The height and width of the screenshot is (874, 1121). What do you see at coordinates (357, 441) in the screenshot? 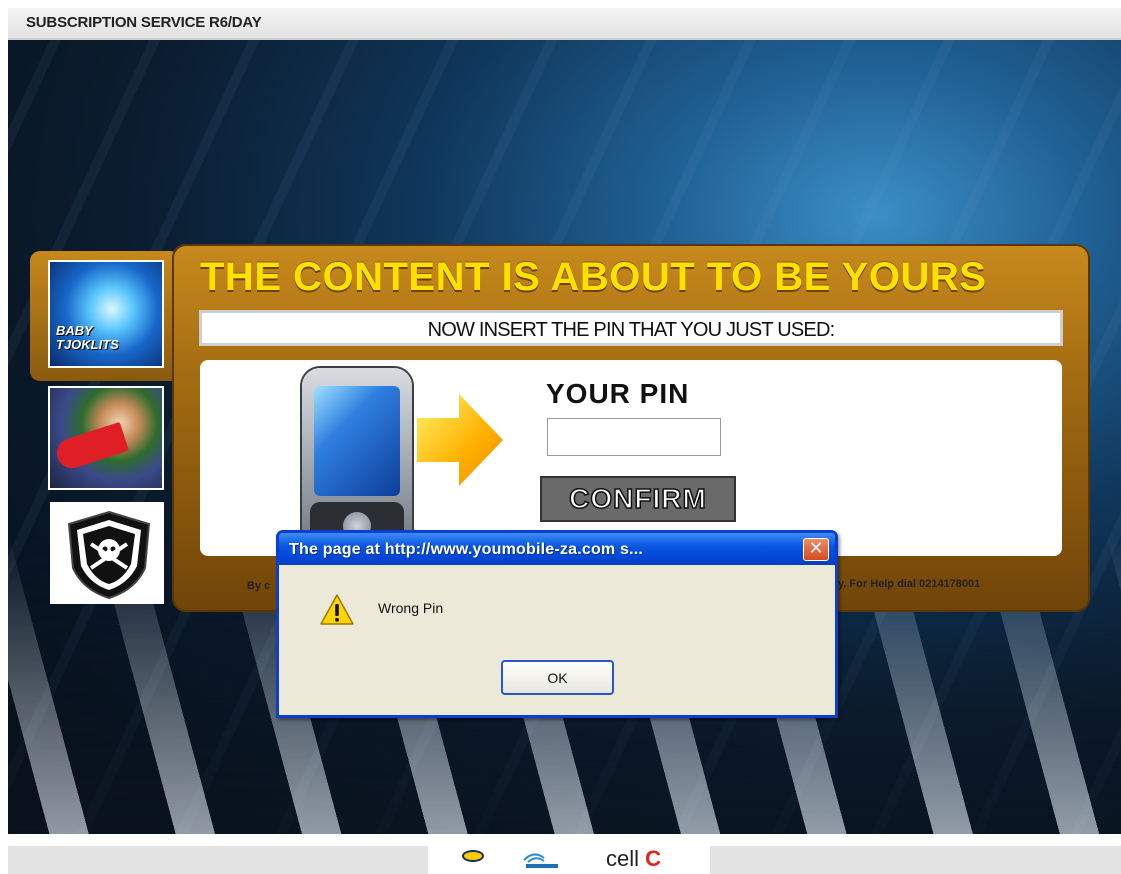
I see `phone-screen` at bounding box center [357, 441].